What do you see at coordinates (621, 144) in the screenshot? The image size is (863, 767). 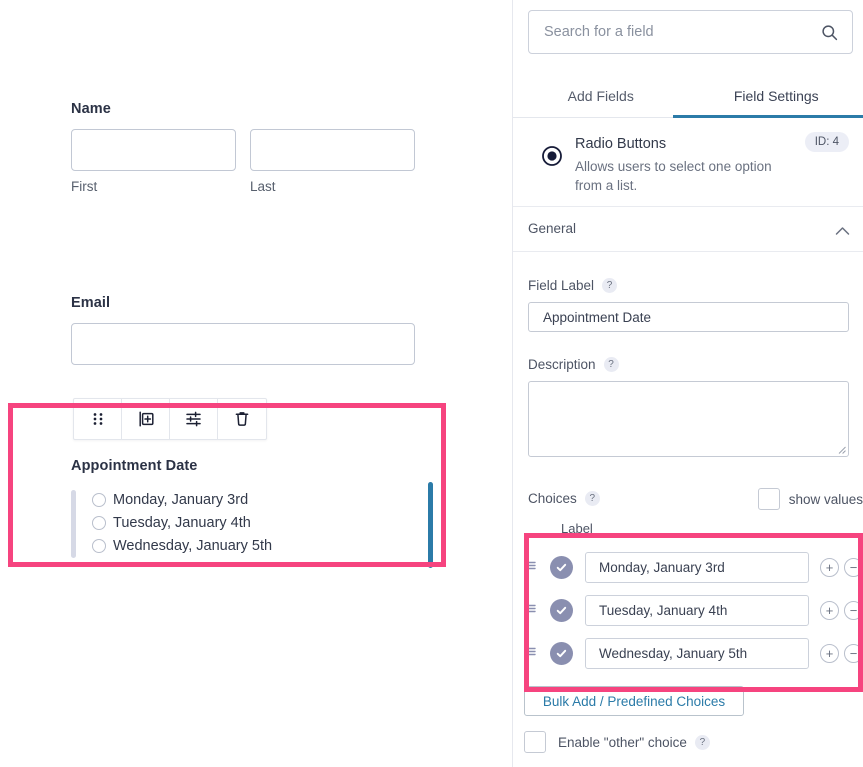 I see `field-type-name: Radio Buttons` at bounding box center [621, 144].